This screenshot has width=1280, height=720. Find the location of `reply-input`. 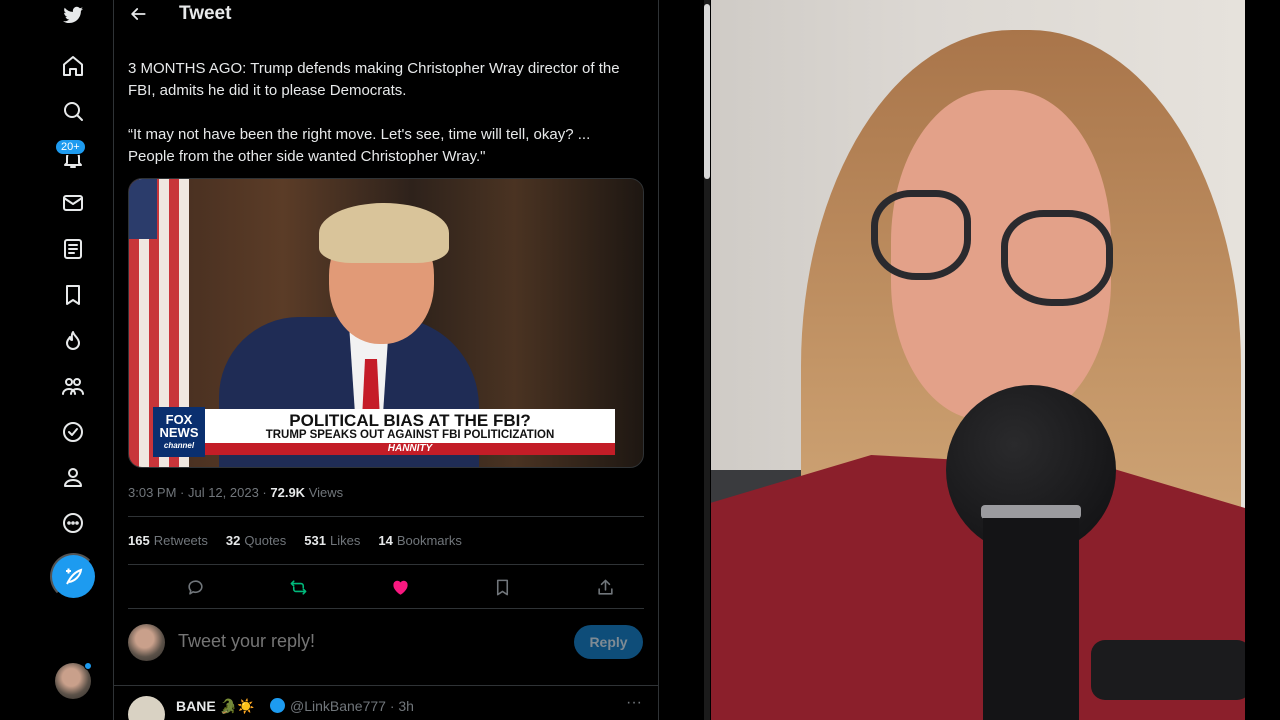

reply-input is located at coordinates (368, 641).